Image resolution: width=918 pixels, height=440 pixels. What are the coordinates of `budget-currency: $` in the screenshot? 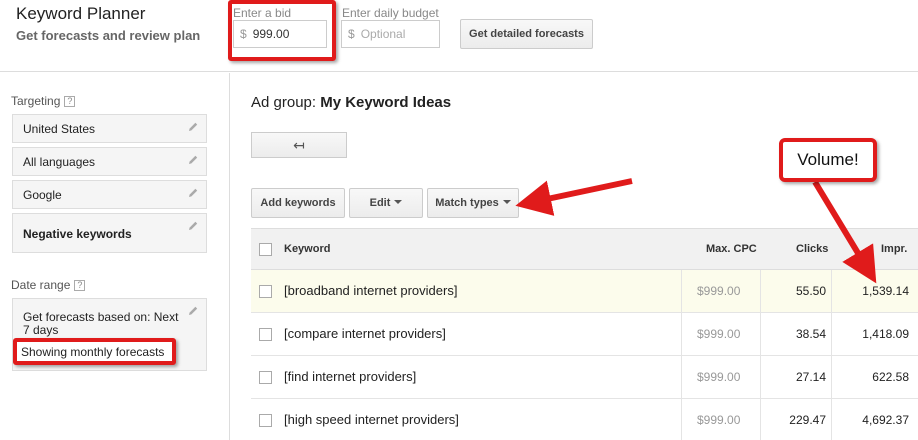 It's located at (351, 34).